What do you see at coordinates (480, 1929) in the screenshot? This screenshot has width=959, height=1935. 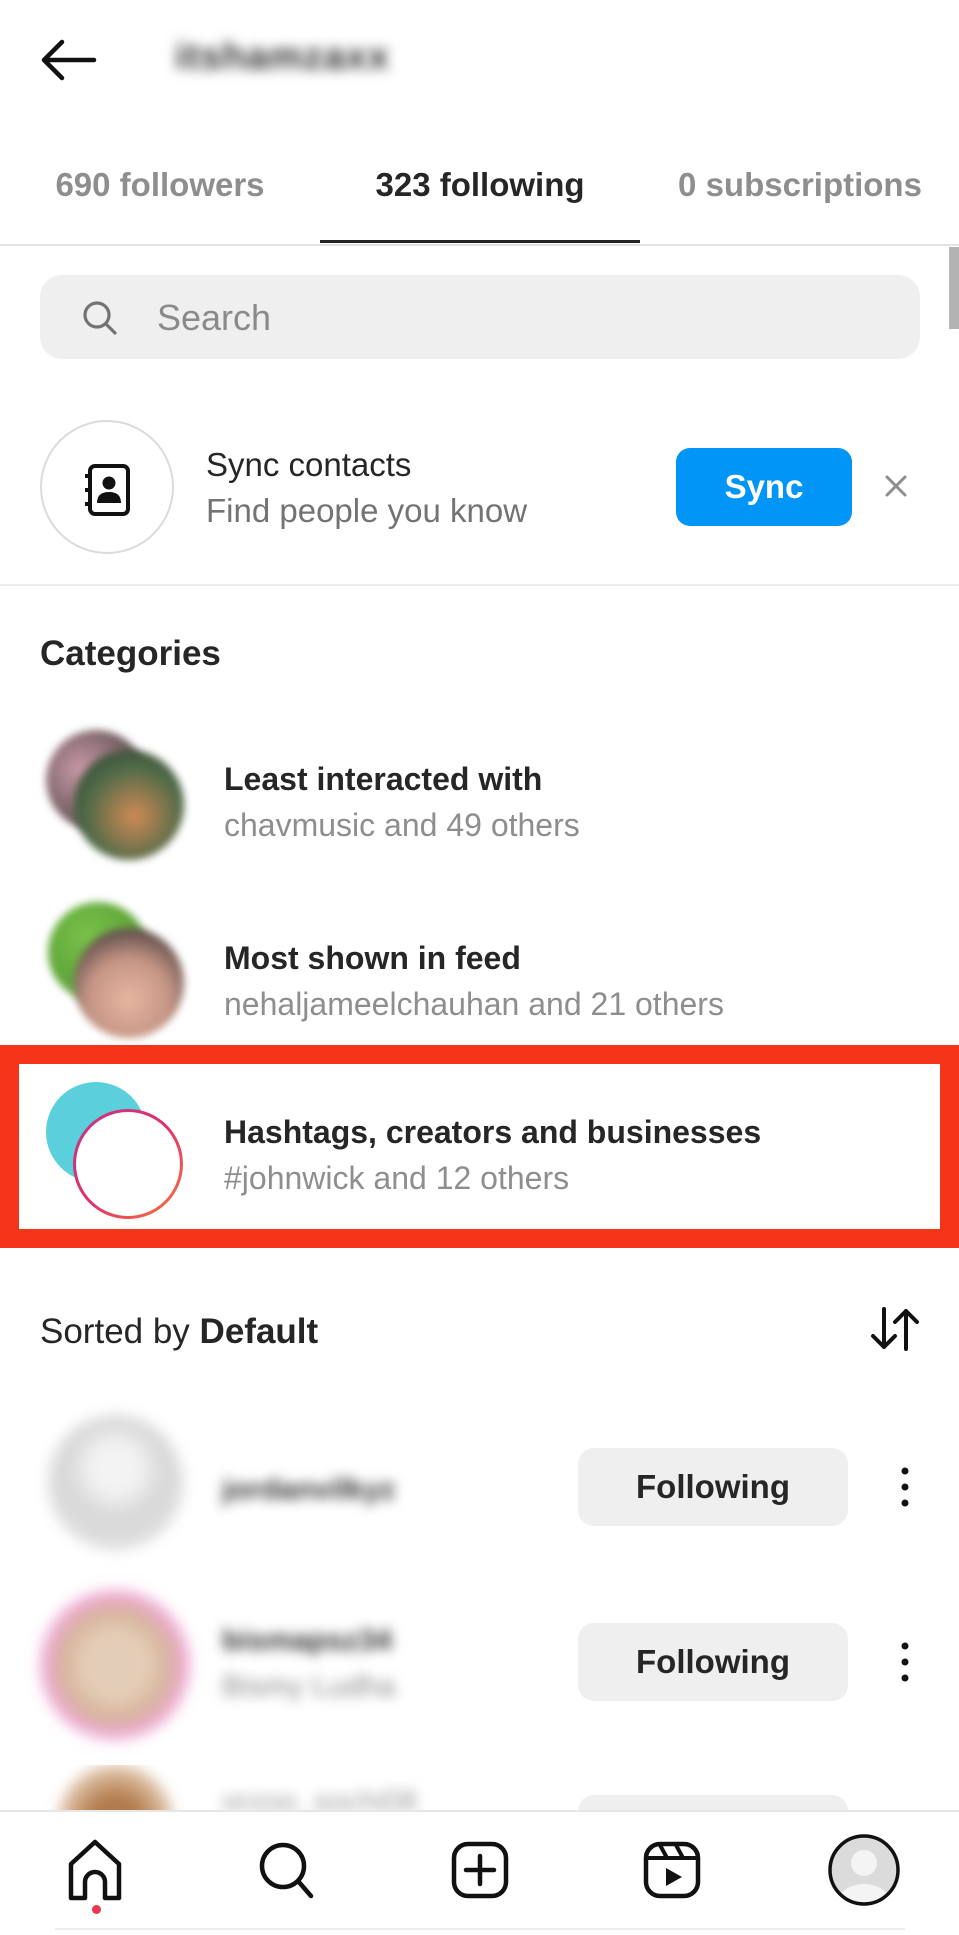 I see `gesture-bar-divider` at bounding box center [480, 1929].